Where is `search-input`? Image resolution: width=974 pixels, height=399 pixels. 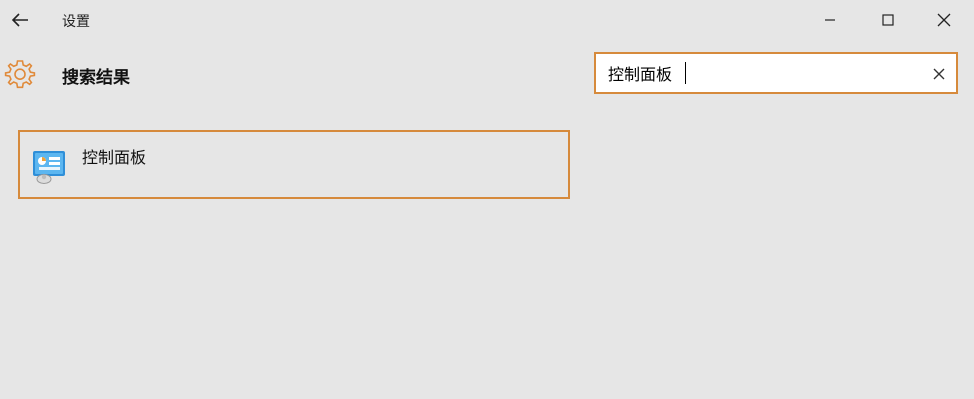 search-input is located at coordinates (758, 73).